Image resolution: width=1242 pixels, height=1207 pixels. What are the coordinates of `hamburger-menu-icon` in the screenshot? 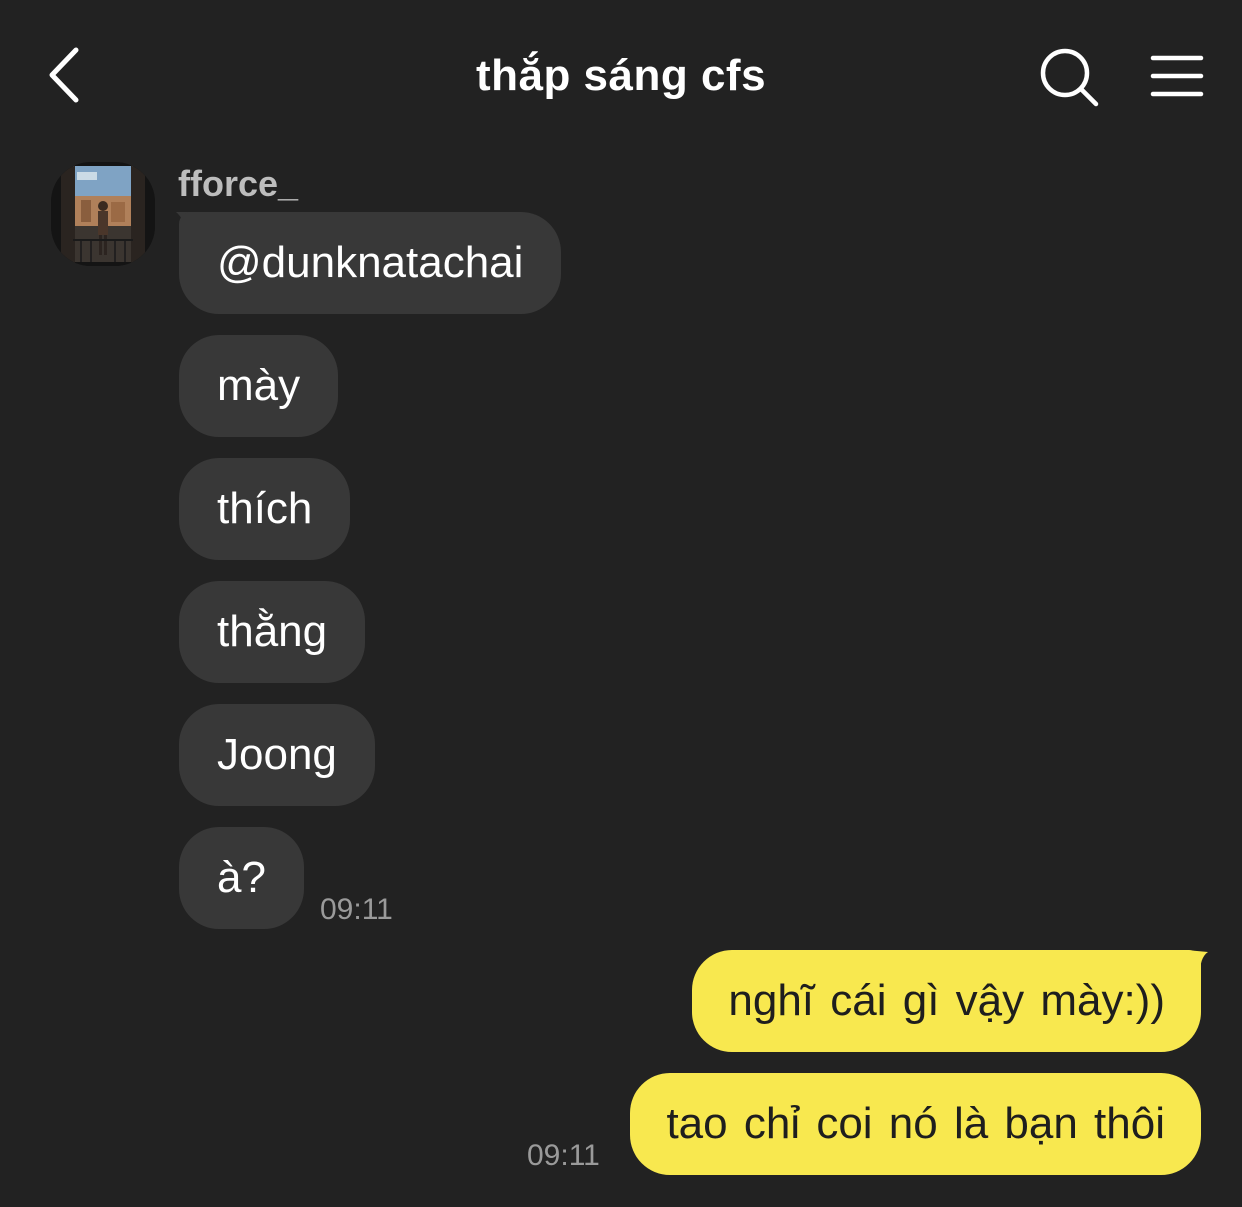 It's located at (1177, 76).